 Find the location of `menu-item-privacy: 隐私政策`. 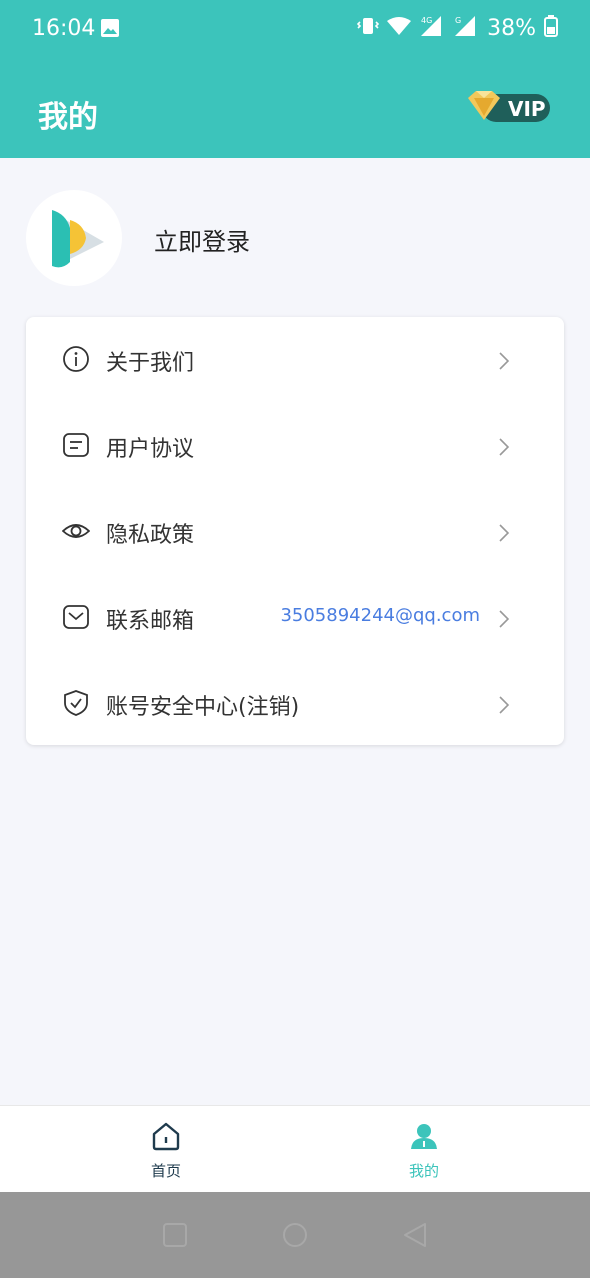

menu-item-privacy: 隐私政策 is located at coordinates (295, 532).